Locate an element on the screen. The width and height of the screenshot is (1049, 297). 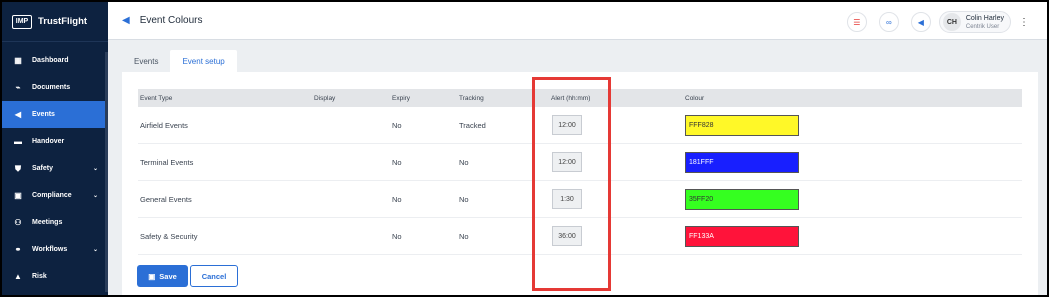
meetings-icon: ⚇ is located at coordinates (18, 222).